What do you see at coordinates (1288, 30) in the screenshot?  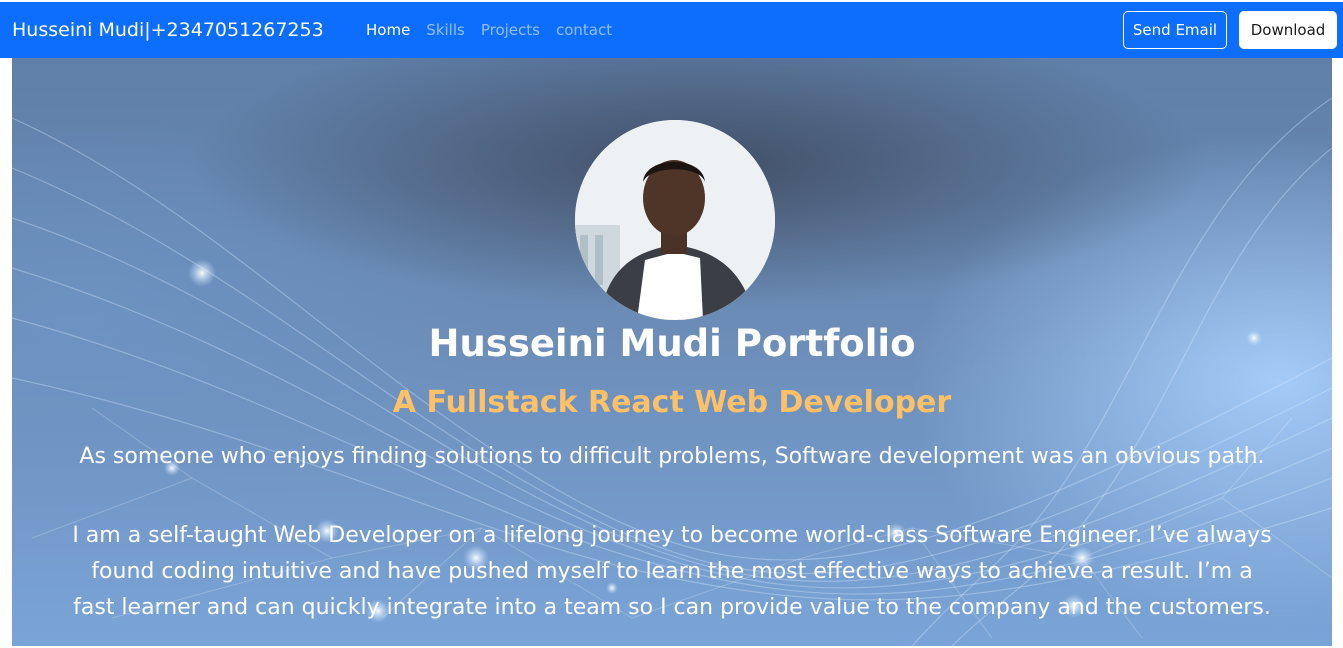 I see `download-button: Download` at bounding box center [1288, 30].